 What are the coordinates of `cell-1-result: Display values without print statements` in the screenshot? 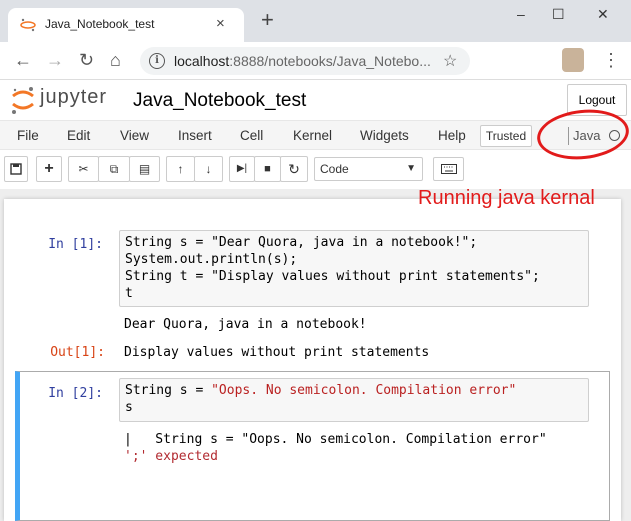 It's located at (277, 352).